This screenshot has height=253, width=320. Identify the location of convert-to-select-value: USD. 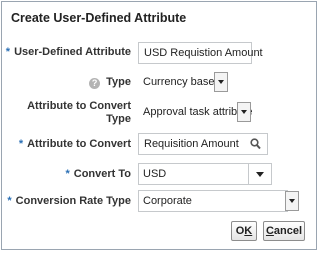
(193, 174).